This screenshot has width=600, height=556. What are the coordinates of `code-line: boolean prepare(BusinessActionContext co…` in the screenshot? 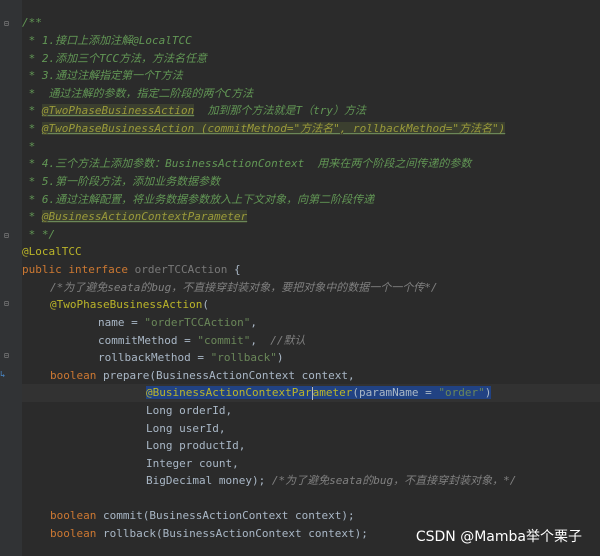 It's located at (202, 375).